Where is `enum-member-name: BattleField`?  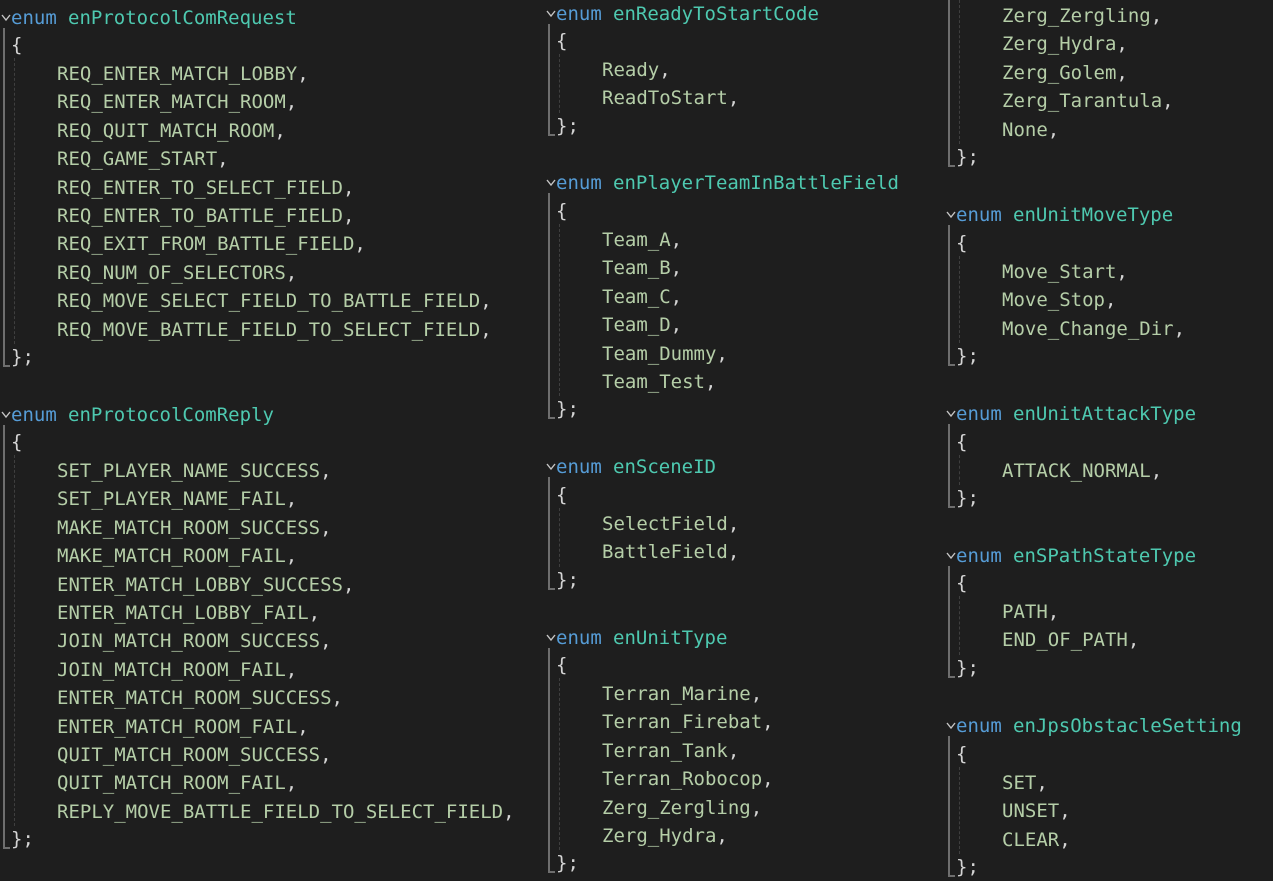 enum-member-name: BattleField is located at coordinates (665, 552).